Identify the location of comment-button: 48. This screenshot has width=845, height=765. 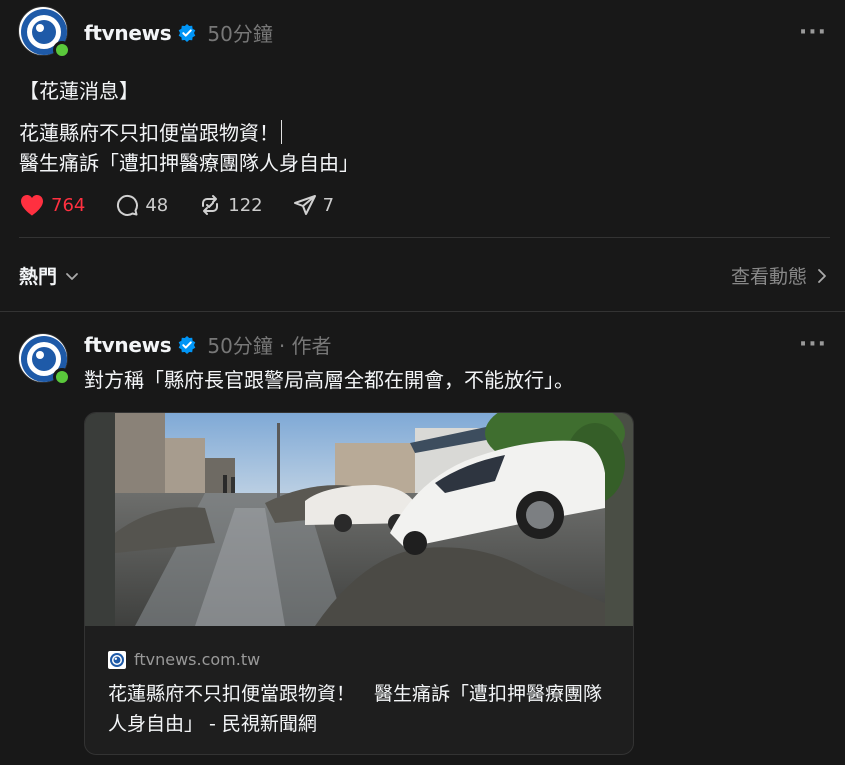
(141, 205).